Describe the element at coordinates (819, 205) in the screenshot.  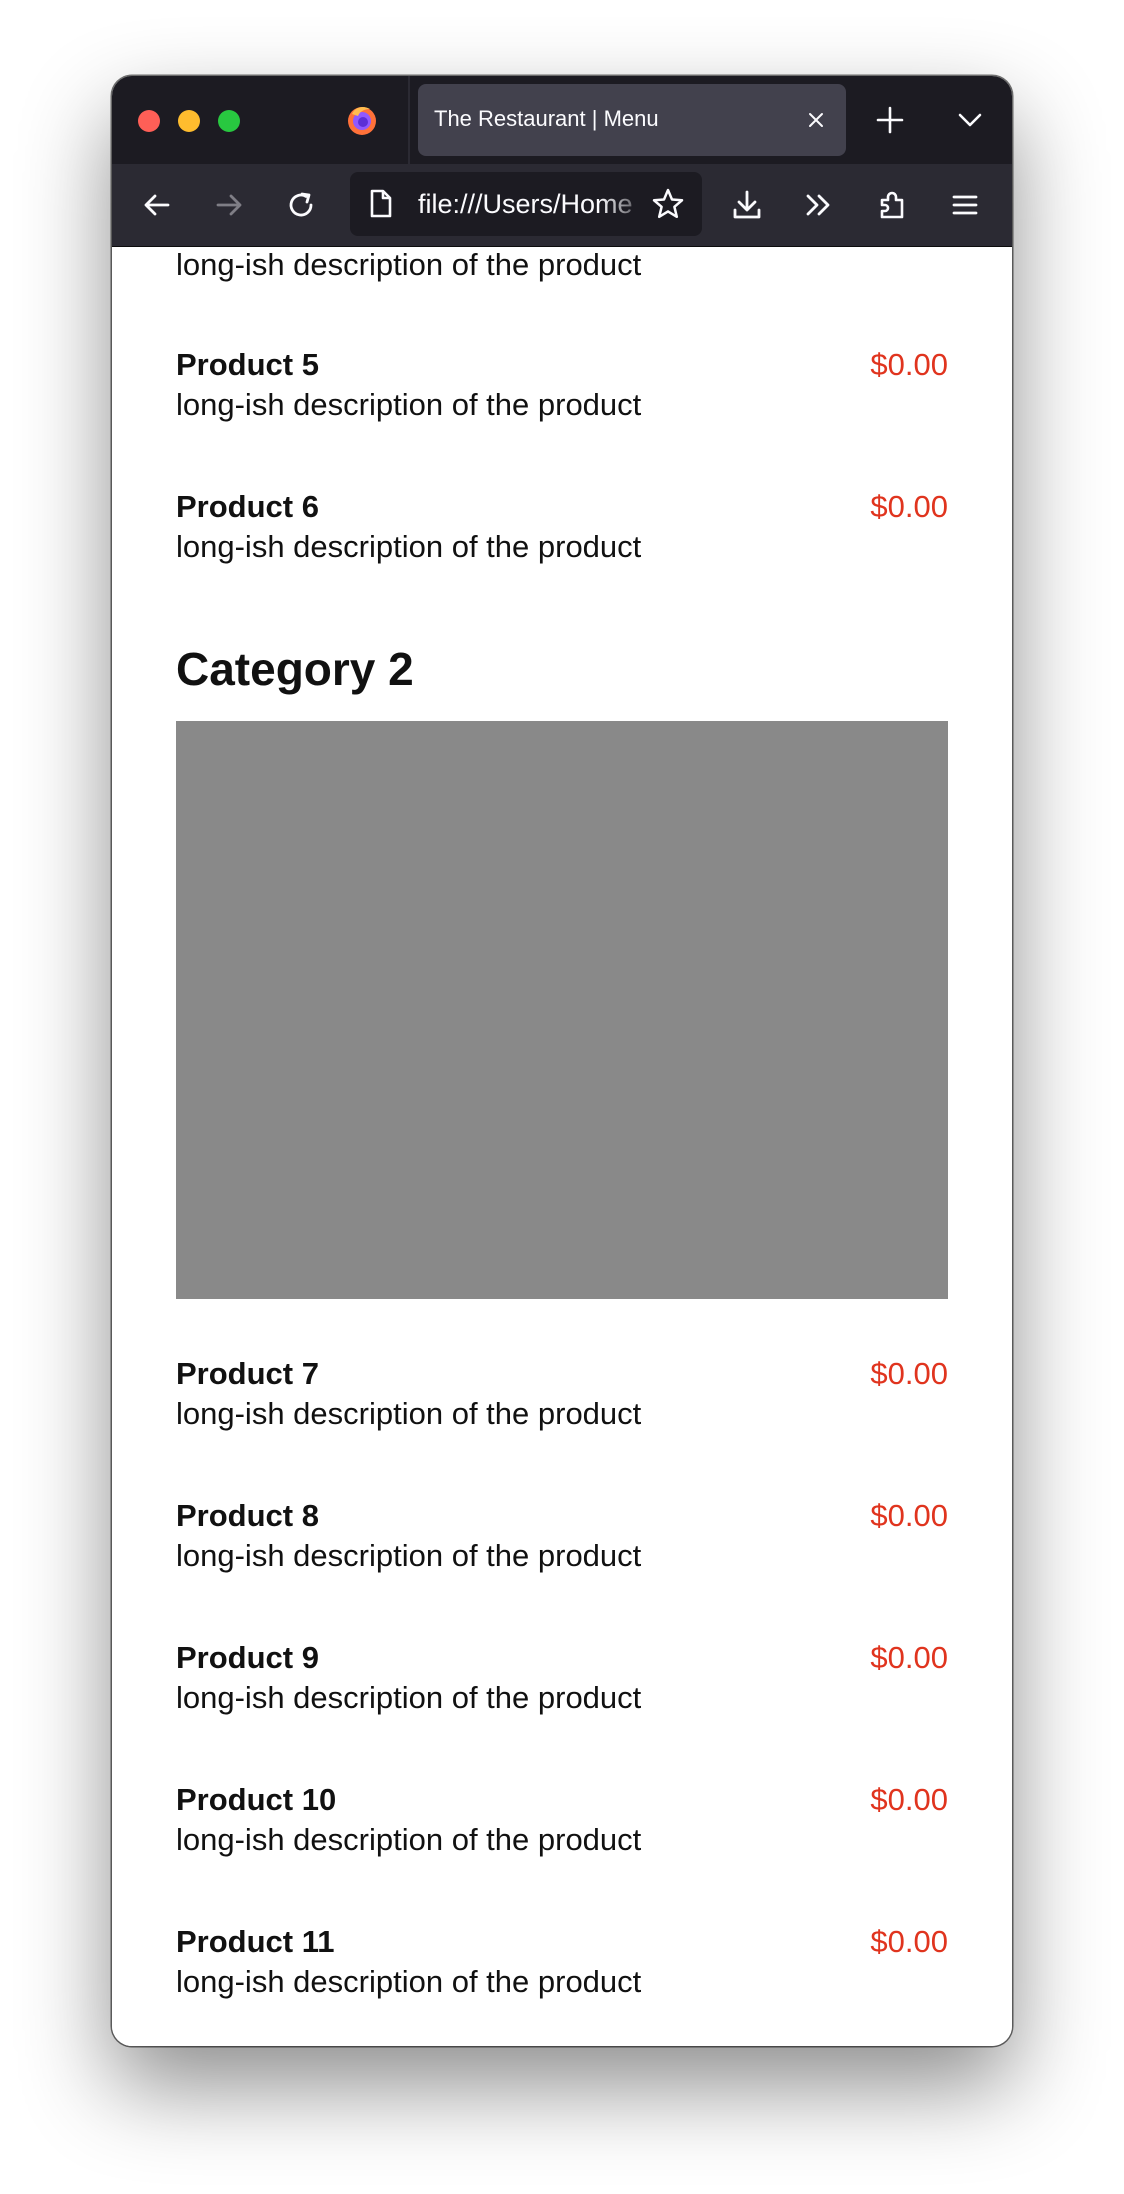
I see `double-chevron-icon` at that location.